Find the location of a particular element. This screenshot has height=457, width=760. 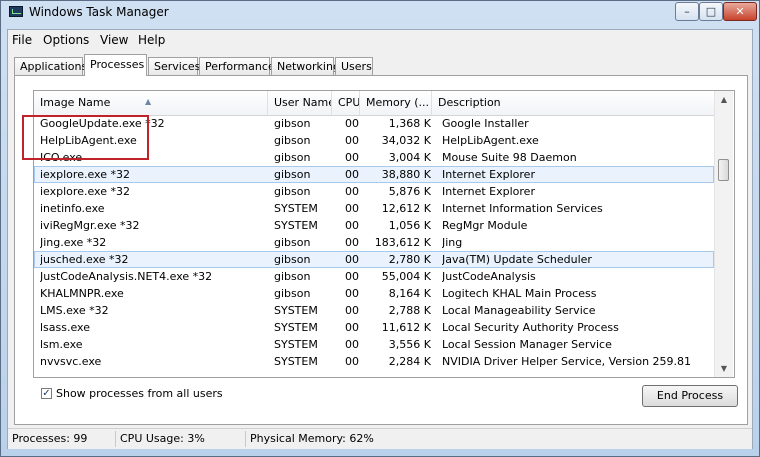

process-description: Local Session Manager Service is located at coordinates (527, 344).